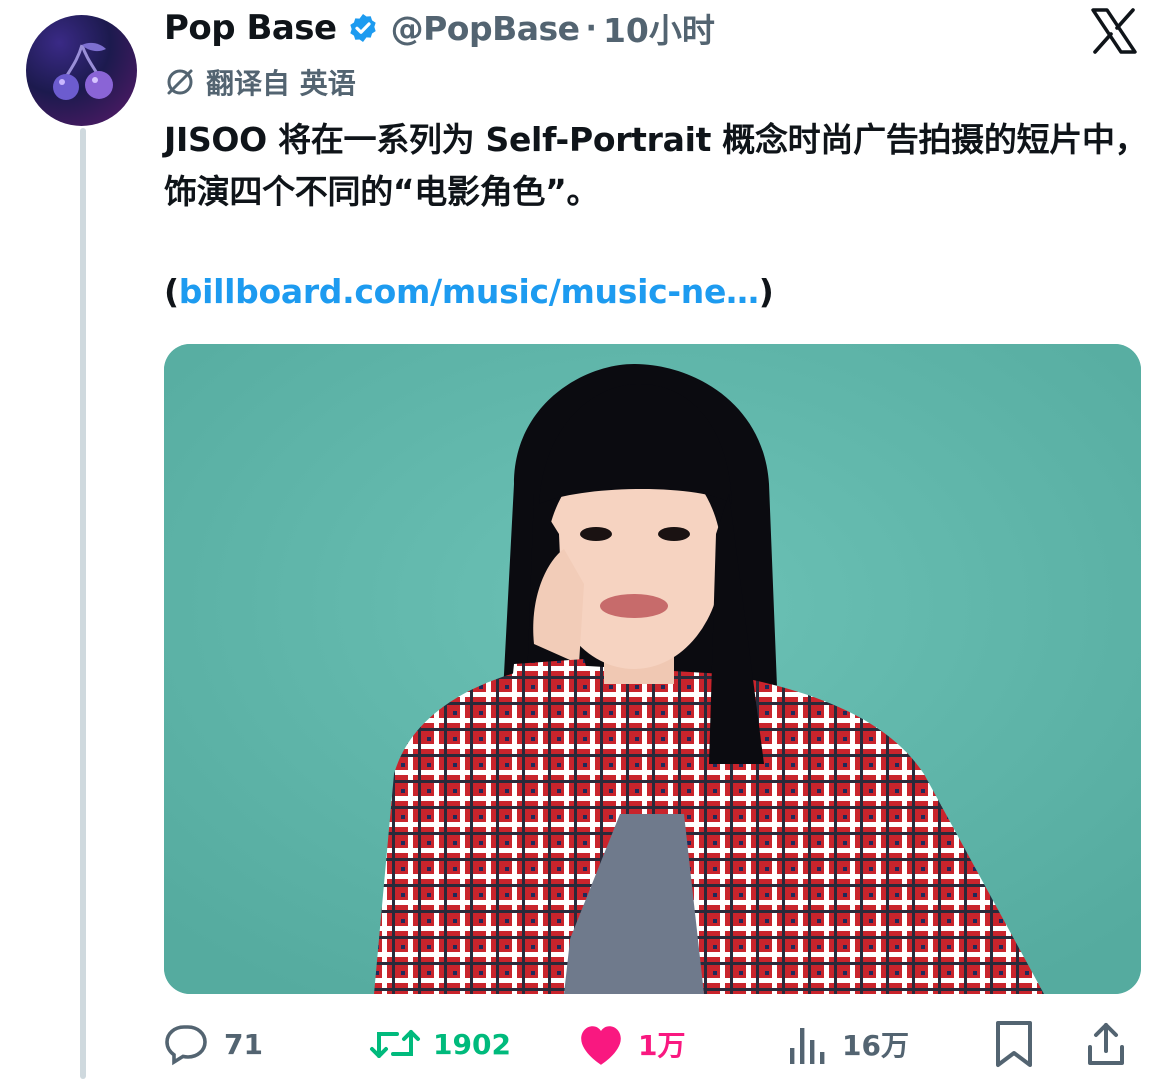 The width and height of the screenshot is (1169, 1079). Describe the element at coordinates (395, 1044) in the screenshot. I see `retweet-icon` at that location.